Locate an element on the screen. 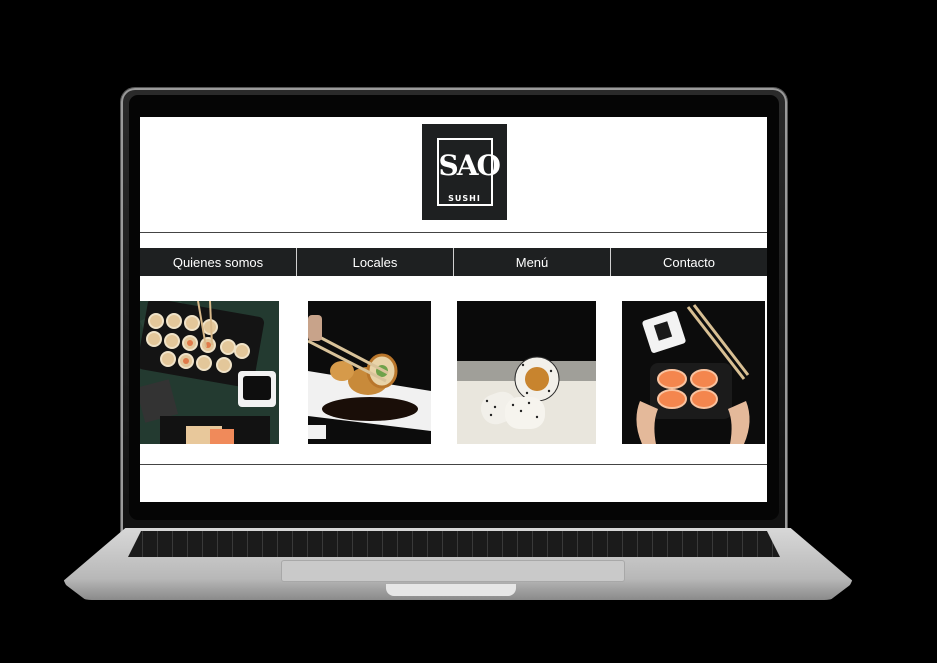 This screenshot has height=663, width=937. logo-subtitle: SUSHI is located at coordinates (464, 198).